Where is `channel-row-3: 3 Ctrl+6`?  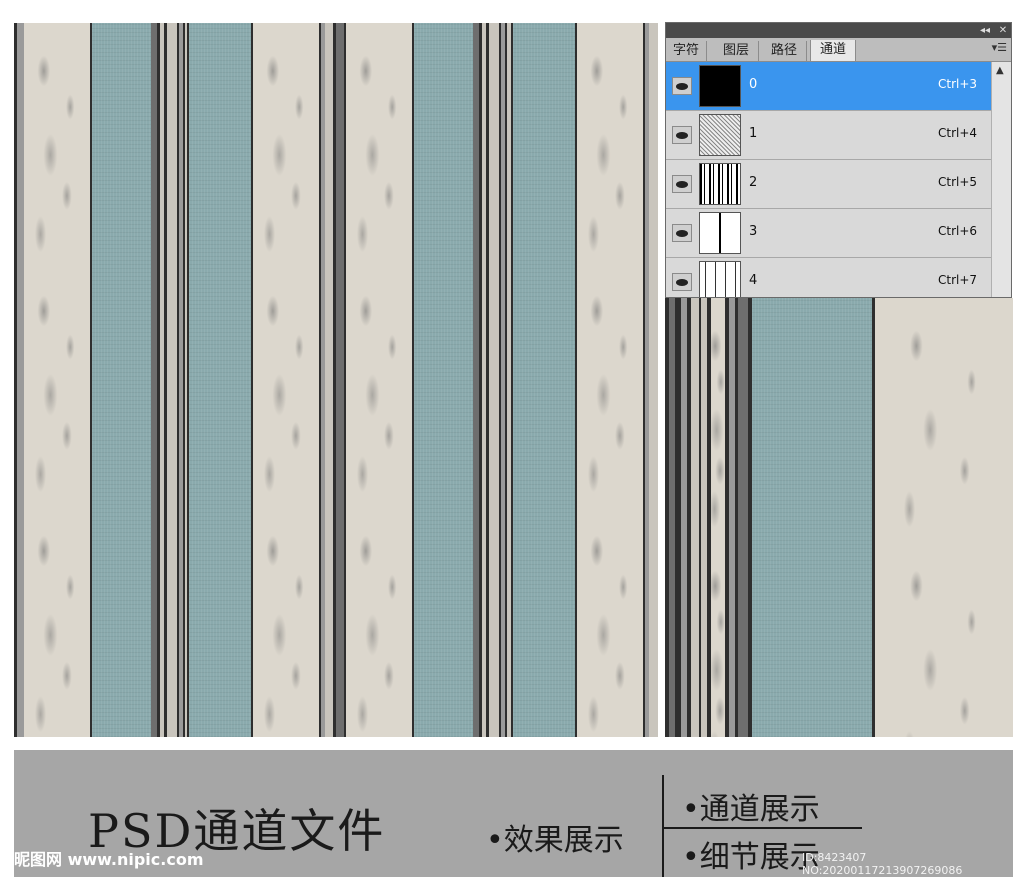 channel-row-3: 3 Ctrl+6 is located at coordinates (828, 233).